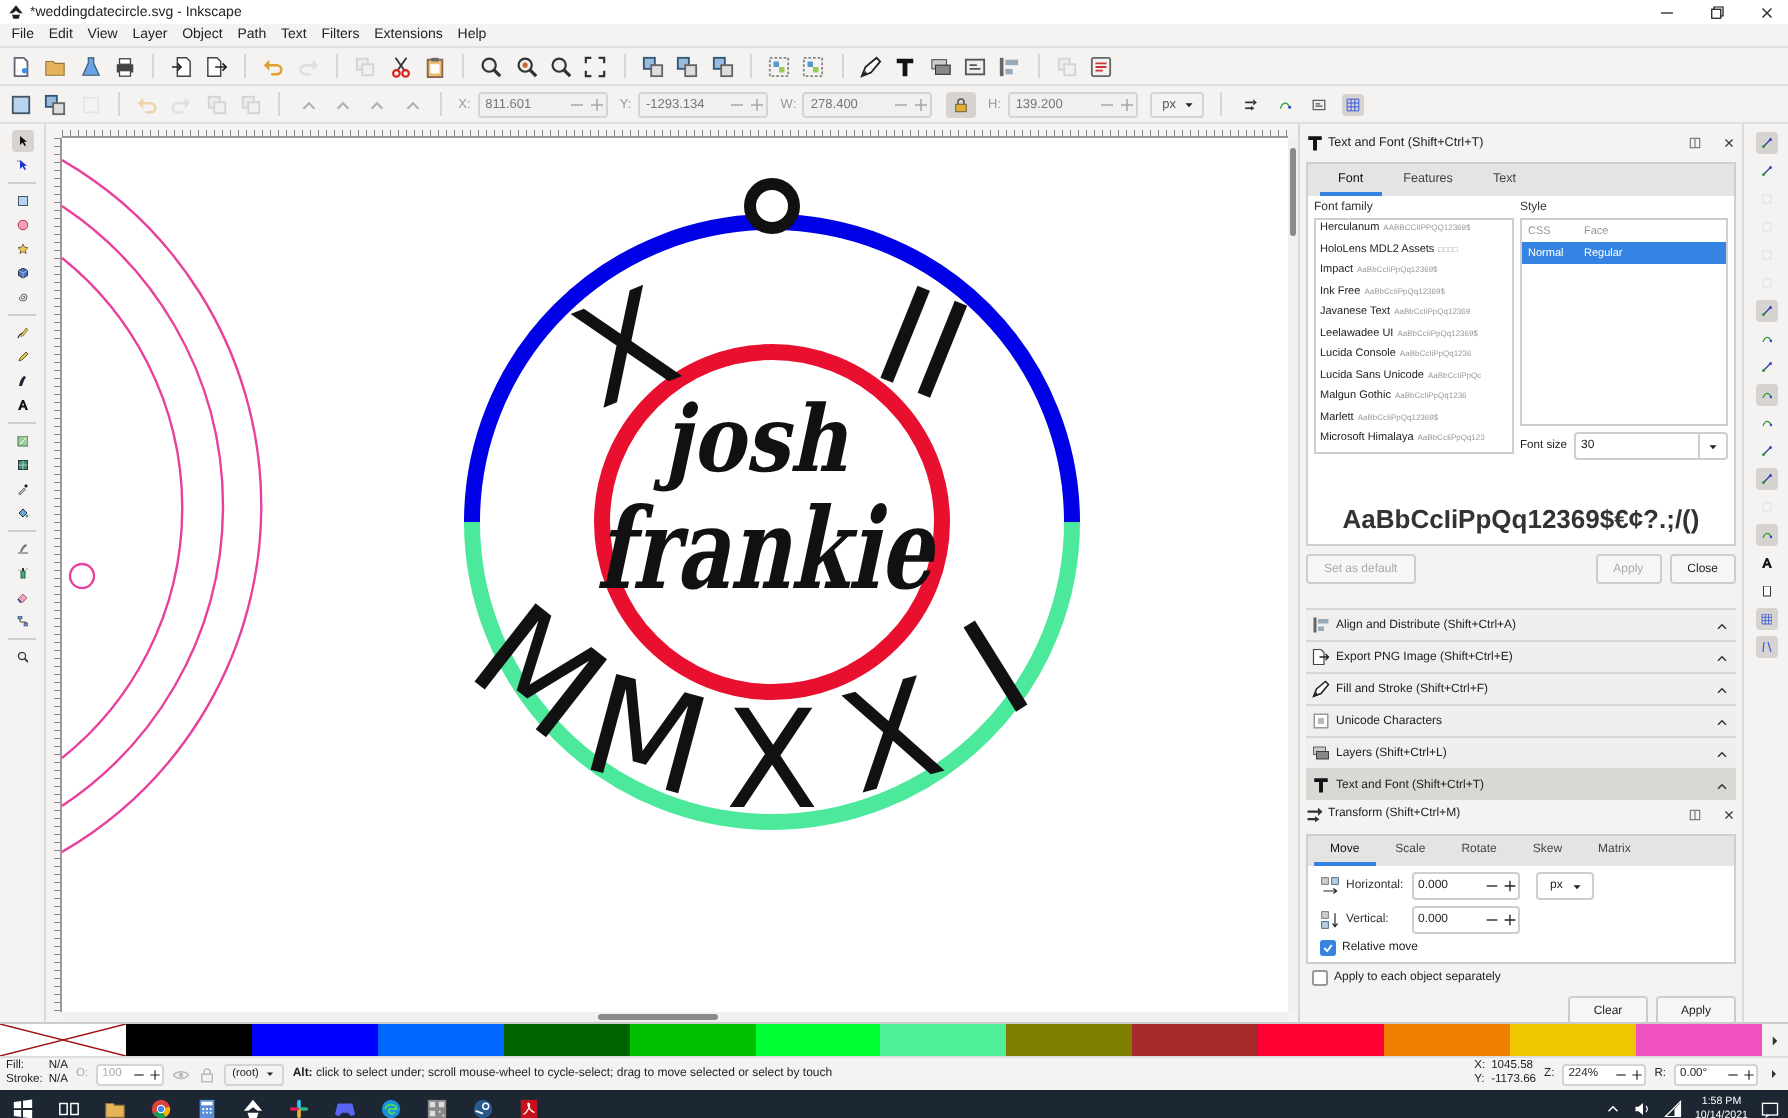 This screenshot has height=1118, width=1788. I want to click on clipboard-icon, so click(434, 66).